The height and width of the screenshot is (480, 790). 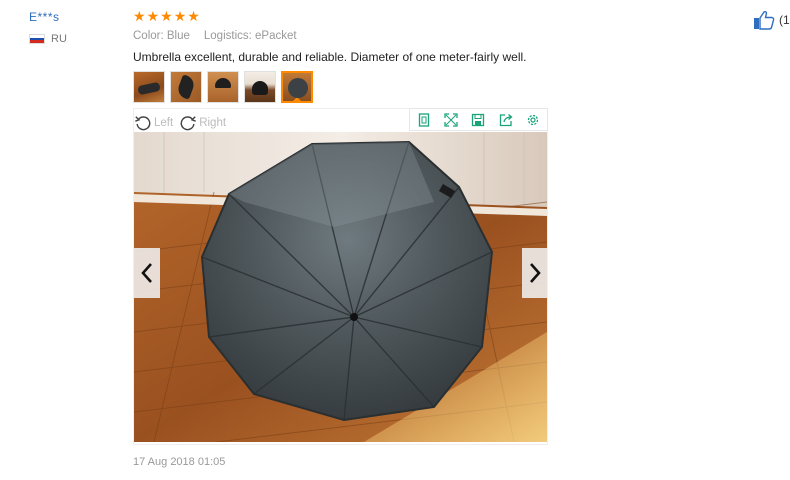 I want to click on fit-screen-icon, so click(x=423, y=119).